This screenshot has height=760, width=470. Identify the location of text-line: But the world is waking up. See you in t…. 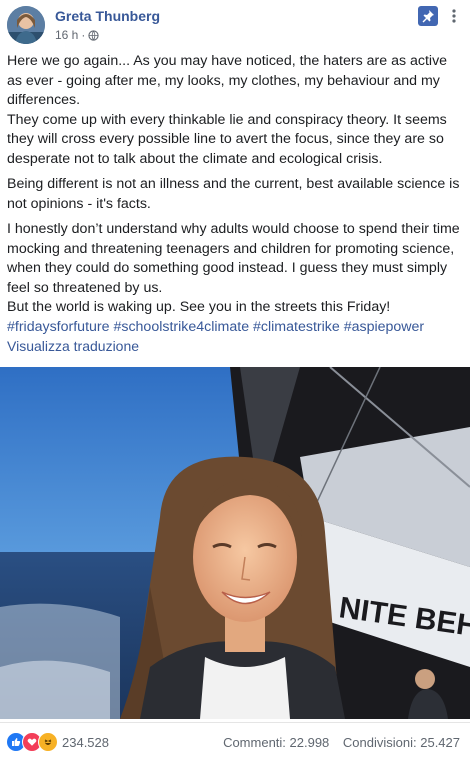
(199, 307).